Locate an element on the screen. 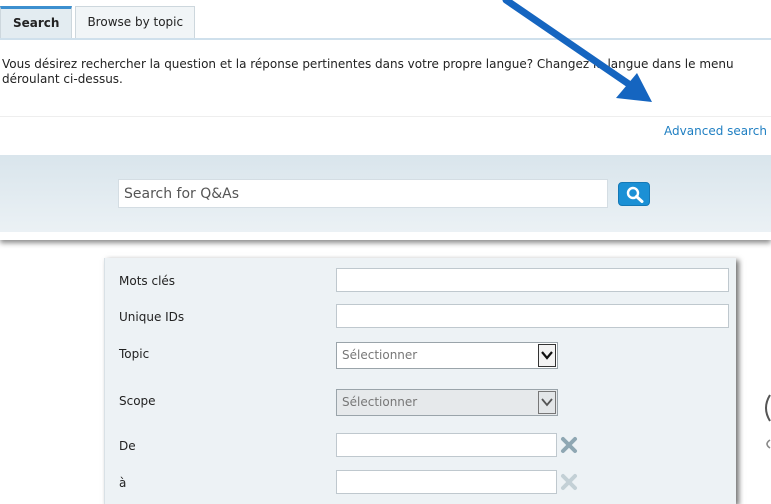 This screenshot has width=771, height=504. topic-dropdown-button is located at coordinates (547, 355).